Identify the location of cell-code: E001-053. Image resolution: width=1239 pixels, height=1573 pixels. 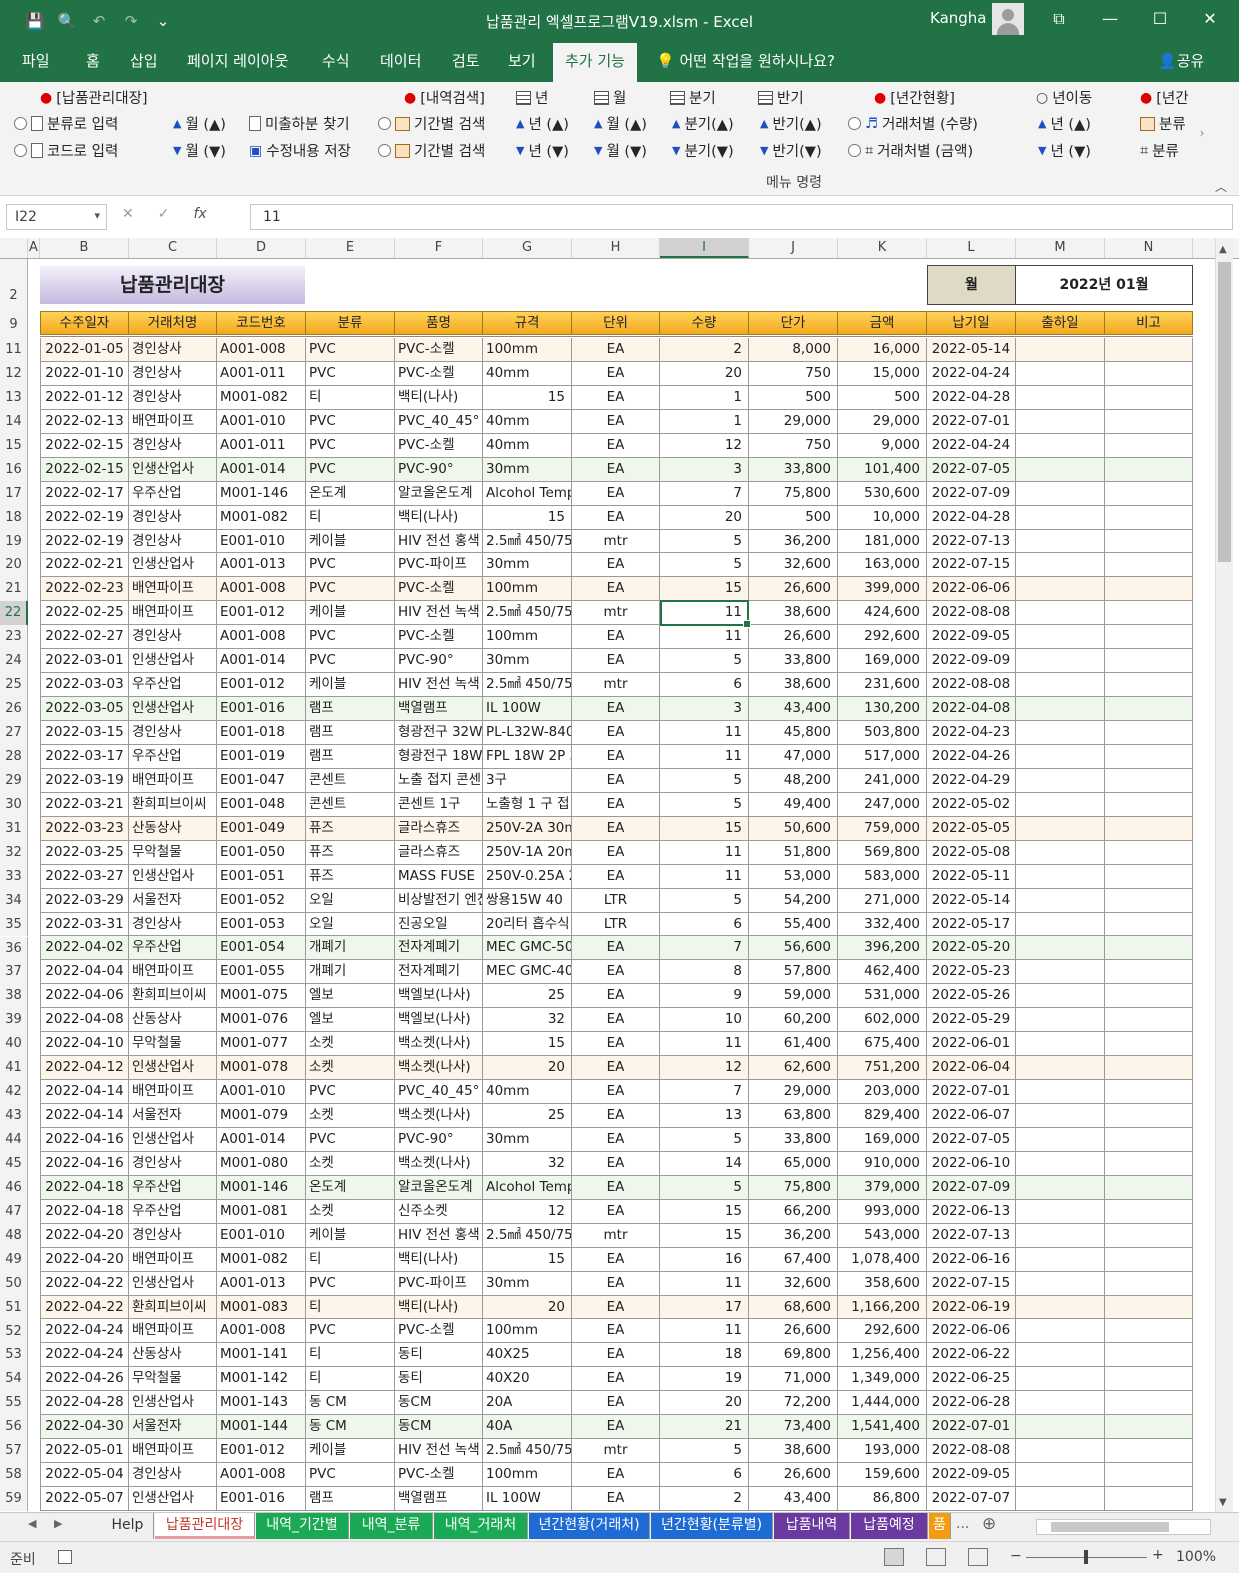
(261, 924).